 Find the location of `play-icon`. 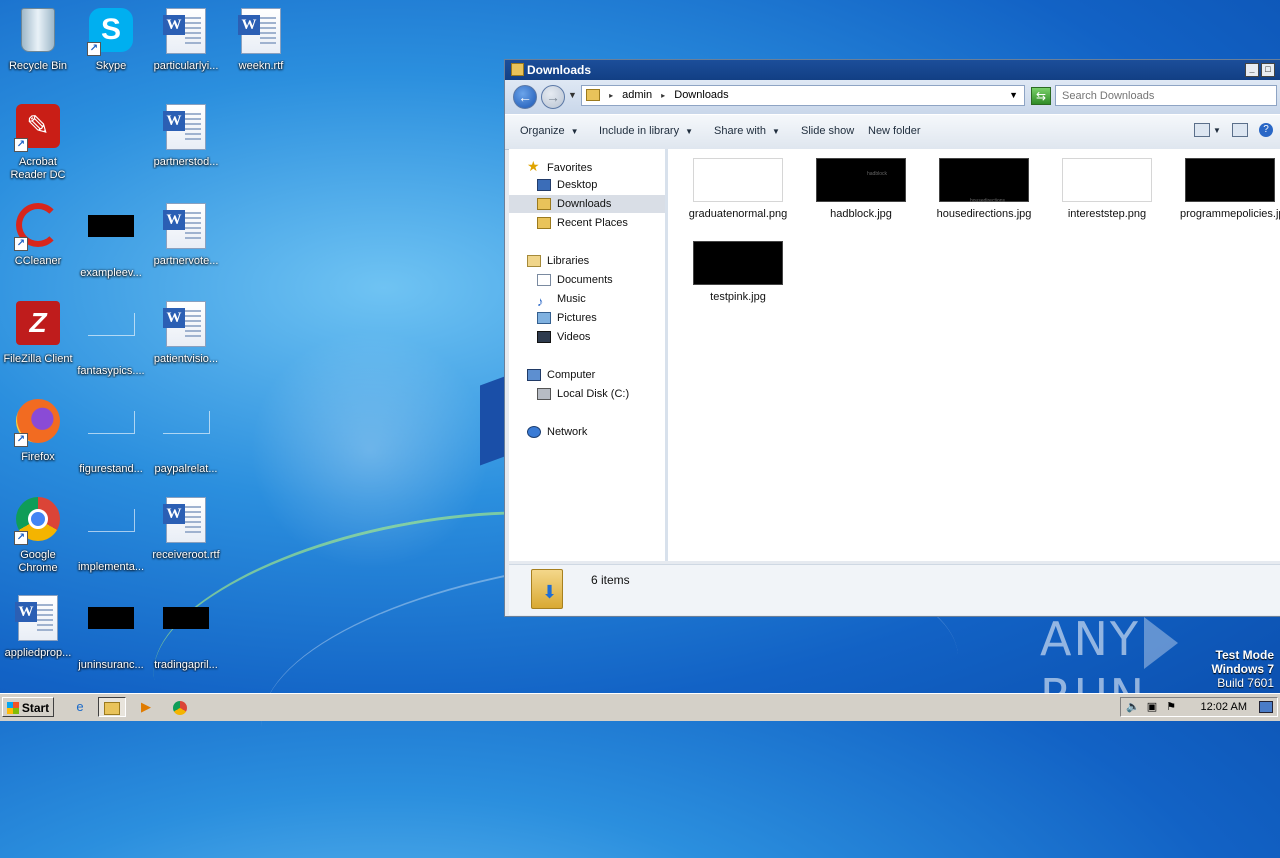

play-icon is located at coordinates (1160, 642).